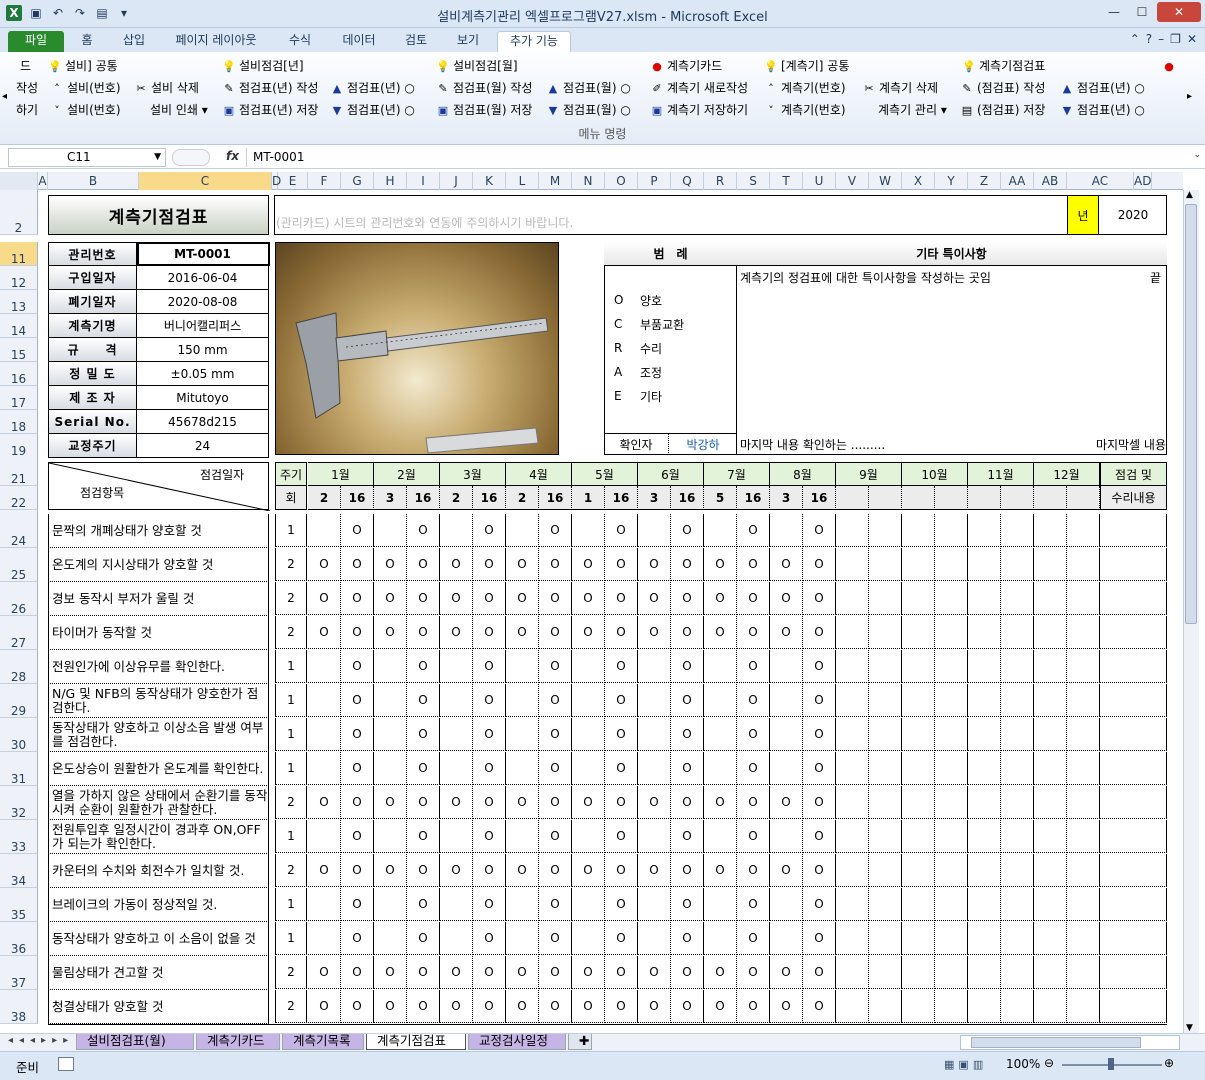 The image size is (1205, 1080). Describe the element at coordinates (1192, 39) in the screenshot. I see `workbook-close-icon: ✕` at that location.